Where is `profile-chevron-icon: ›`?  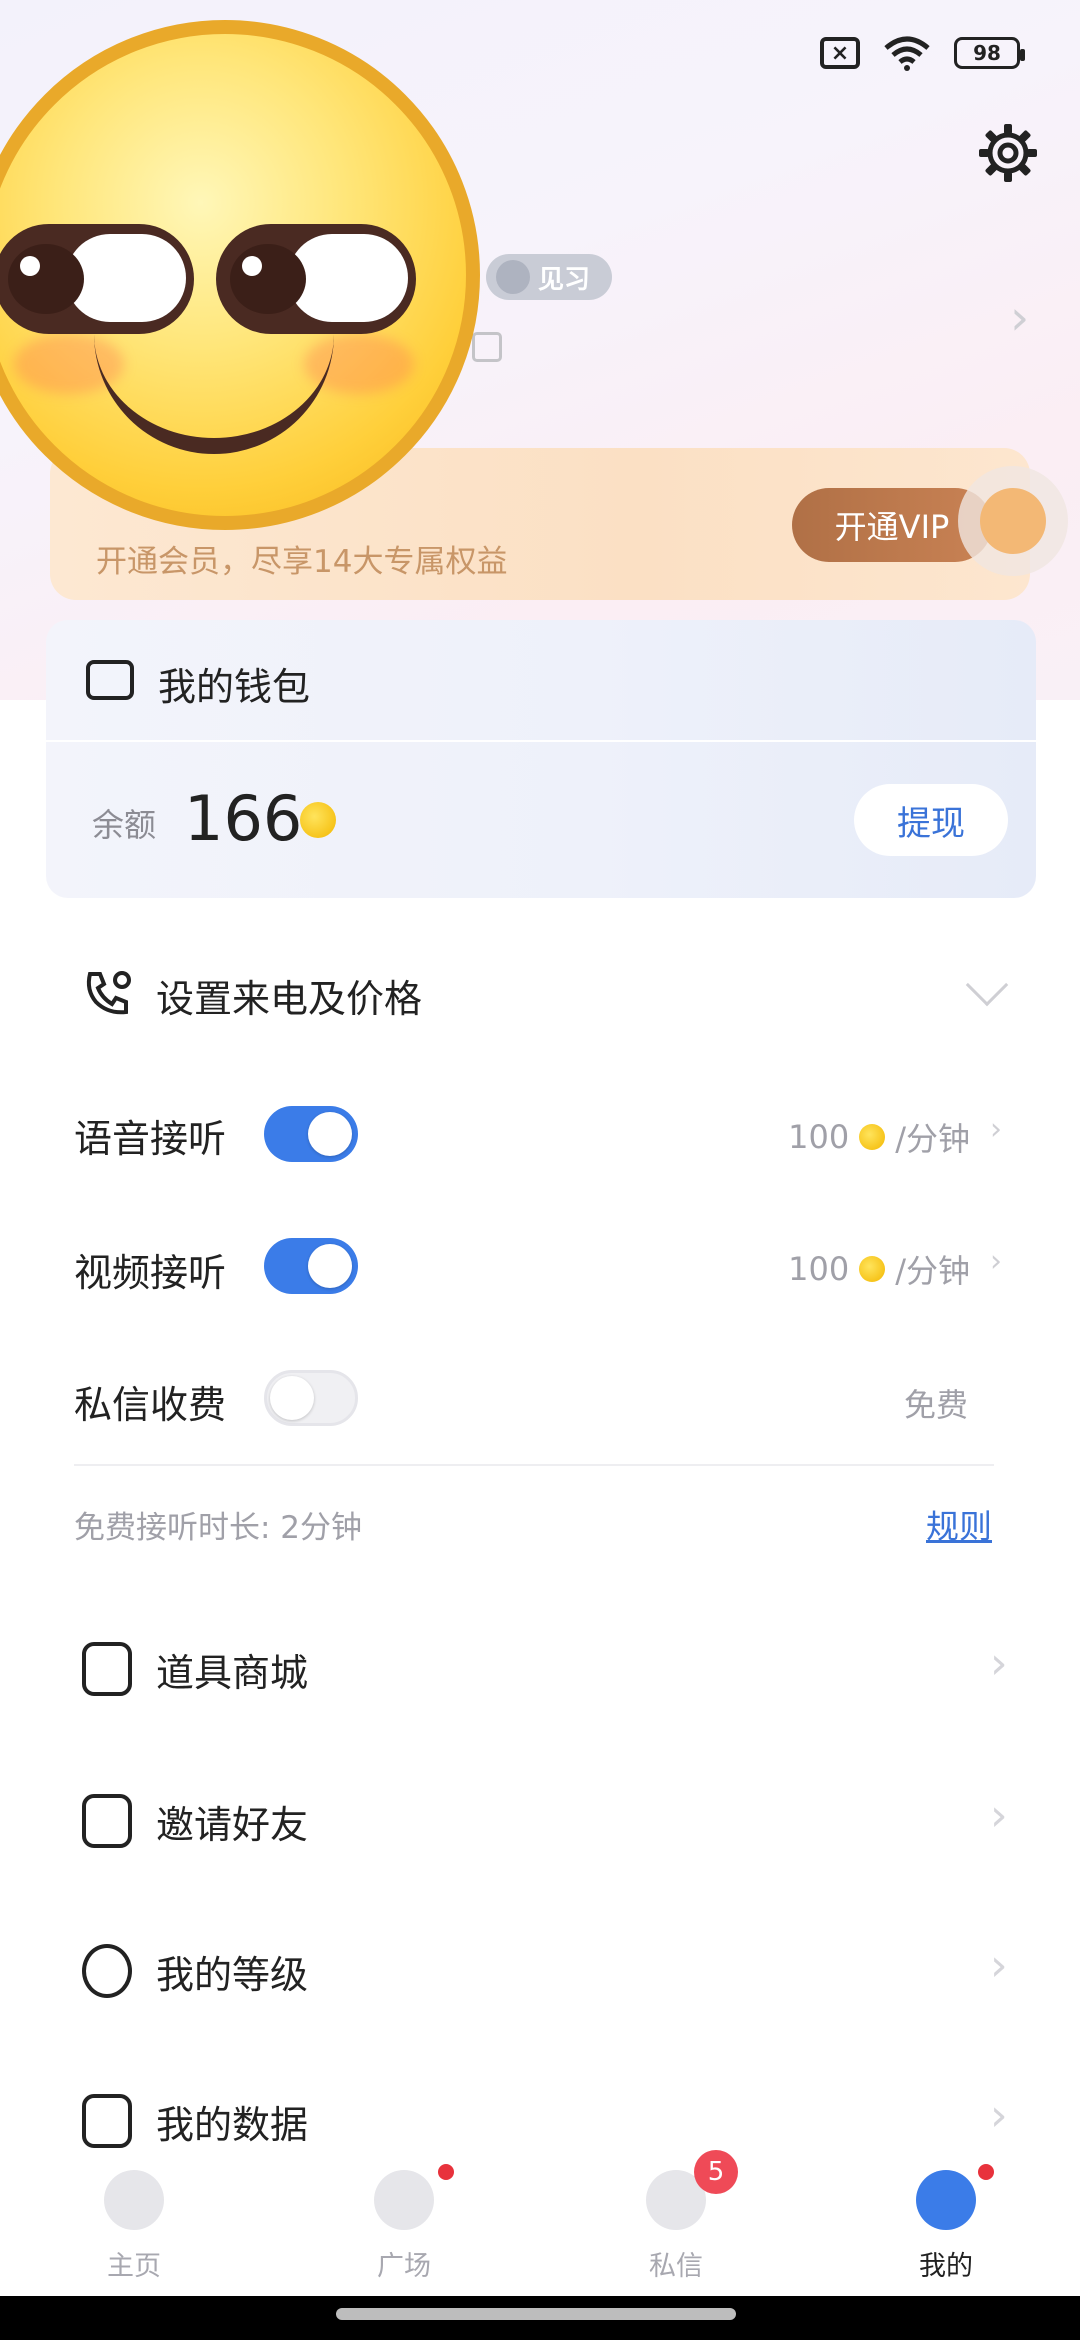
profile-chevron-icon: › is located at coordinates (1019, 318).